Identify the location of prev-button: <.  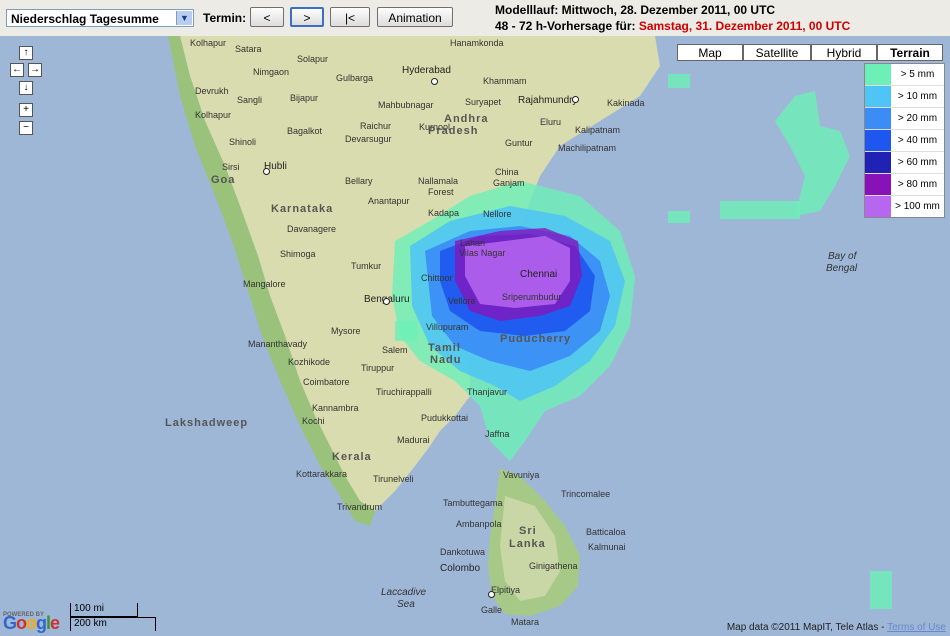
(267, 17).